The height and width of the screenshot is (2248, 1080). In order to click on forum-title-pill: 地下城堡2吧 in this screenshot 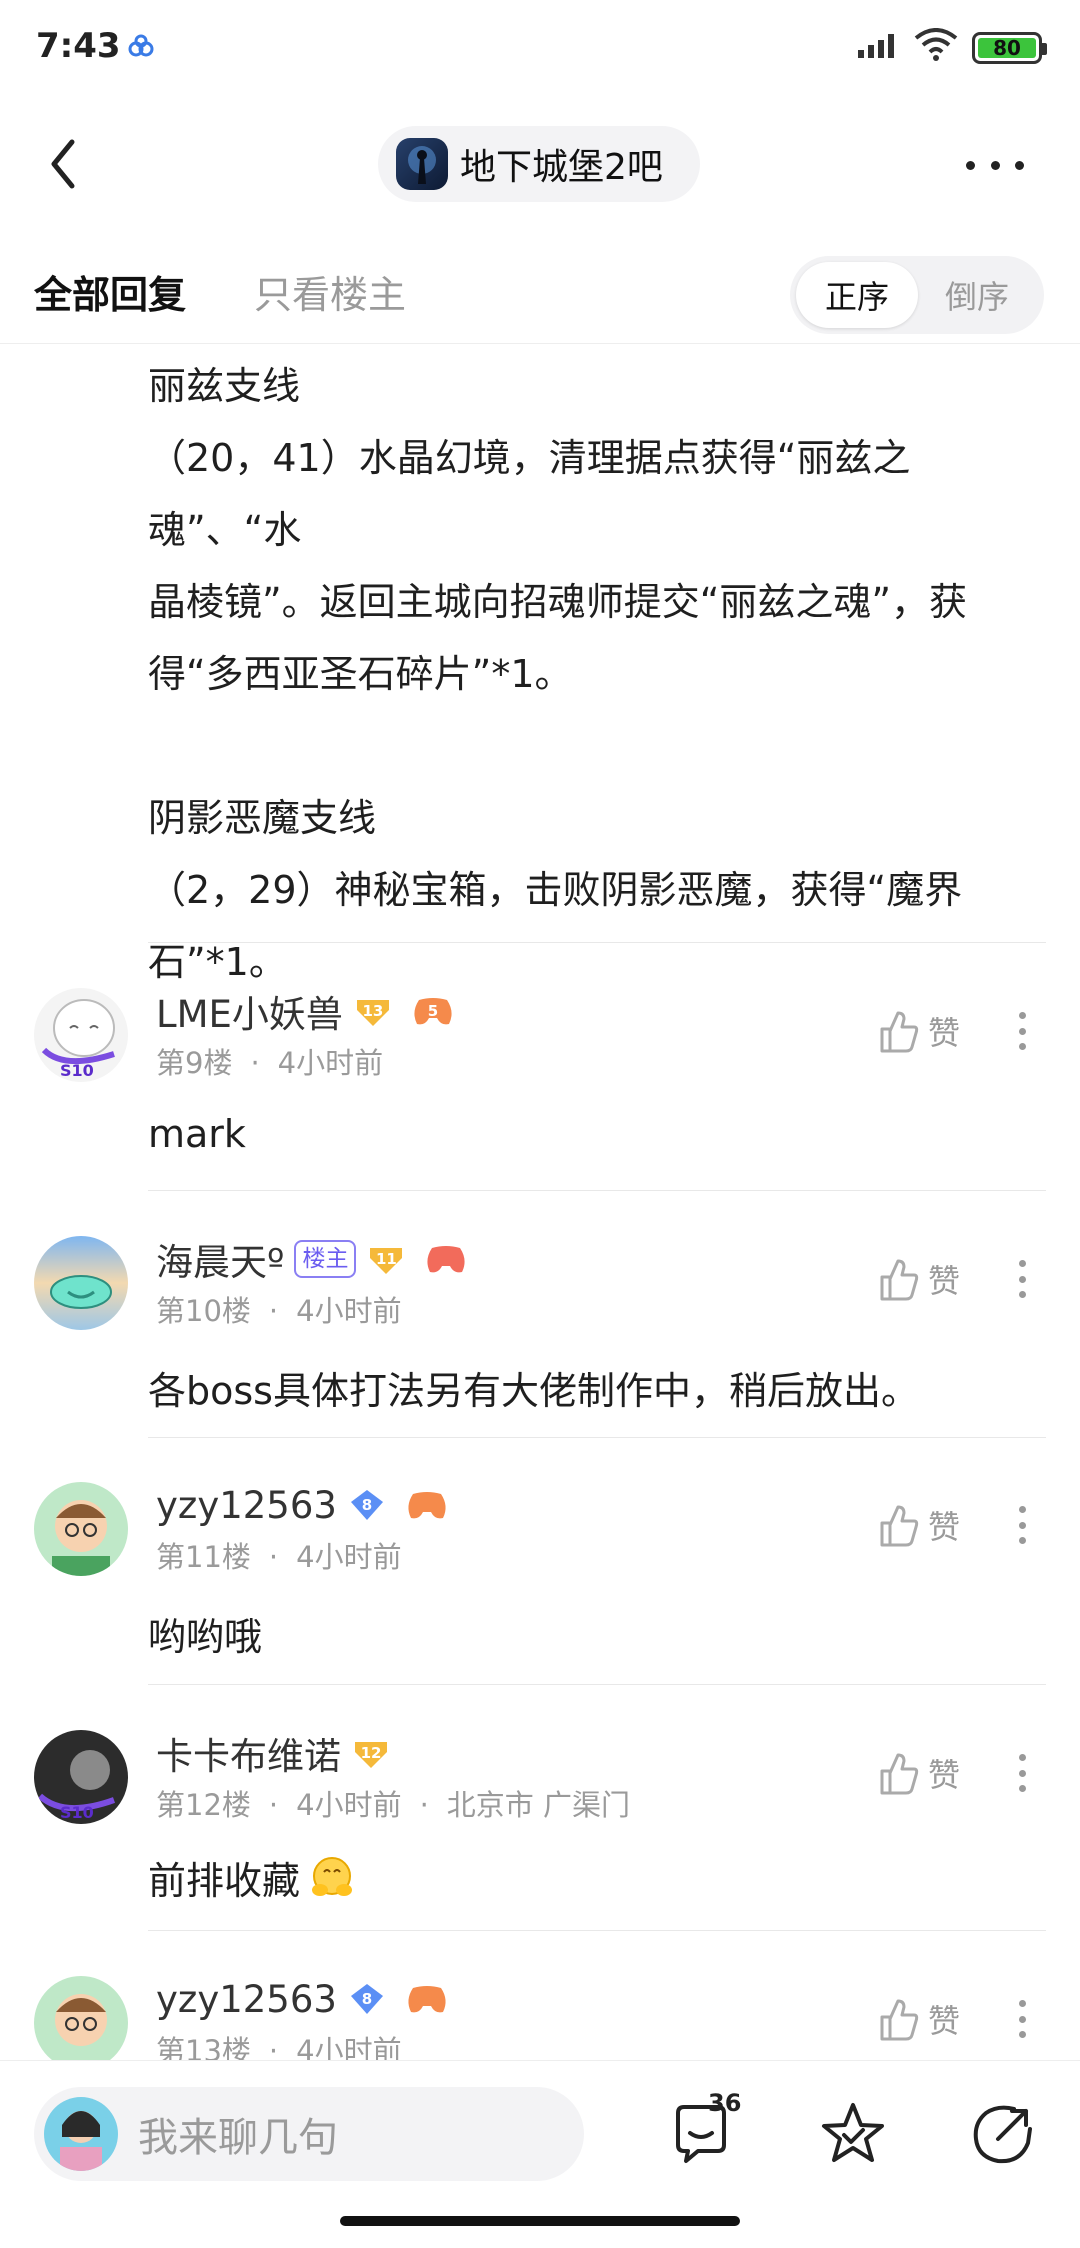, I will do `click(539, 164)`.